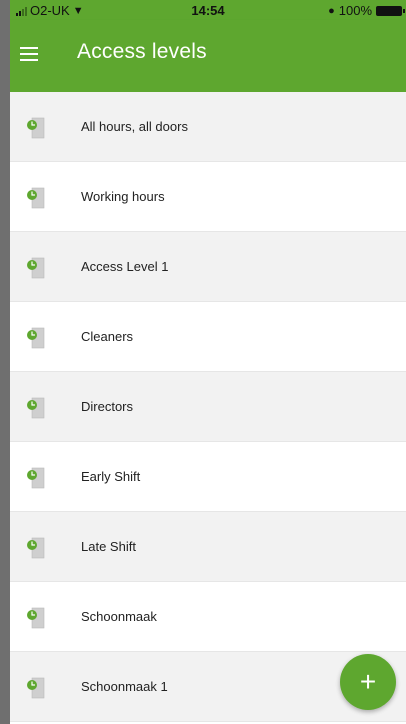 This screenshot has width=406, height=724. Describe the element at coordinates (208, 477) in the screenshot. I see `list-item: Early Shift` at that location.